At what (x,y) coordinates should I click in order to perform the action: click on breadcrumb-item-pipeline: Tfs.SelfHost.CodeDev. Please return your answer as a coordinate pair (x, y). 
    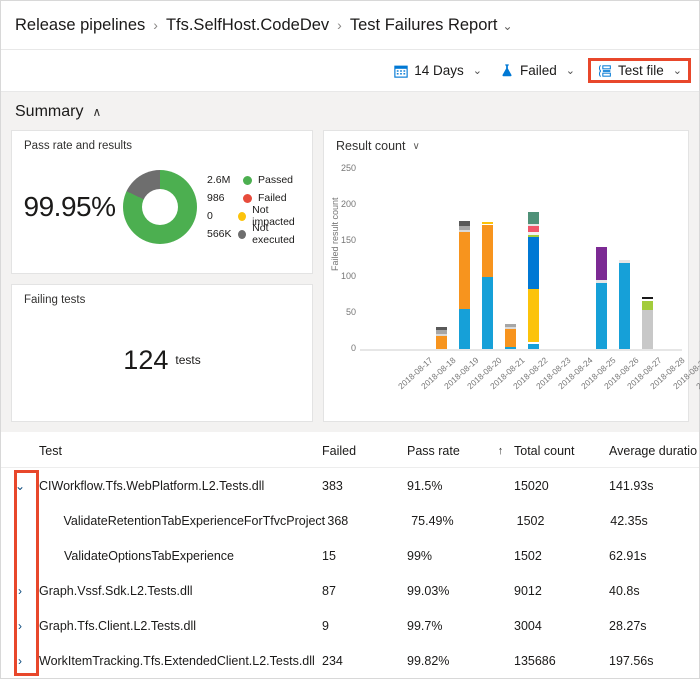
    Looking at the image, I should click on (247, 25).